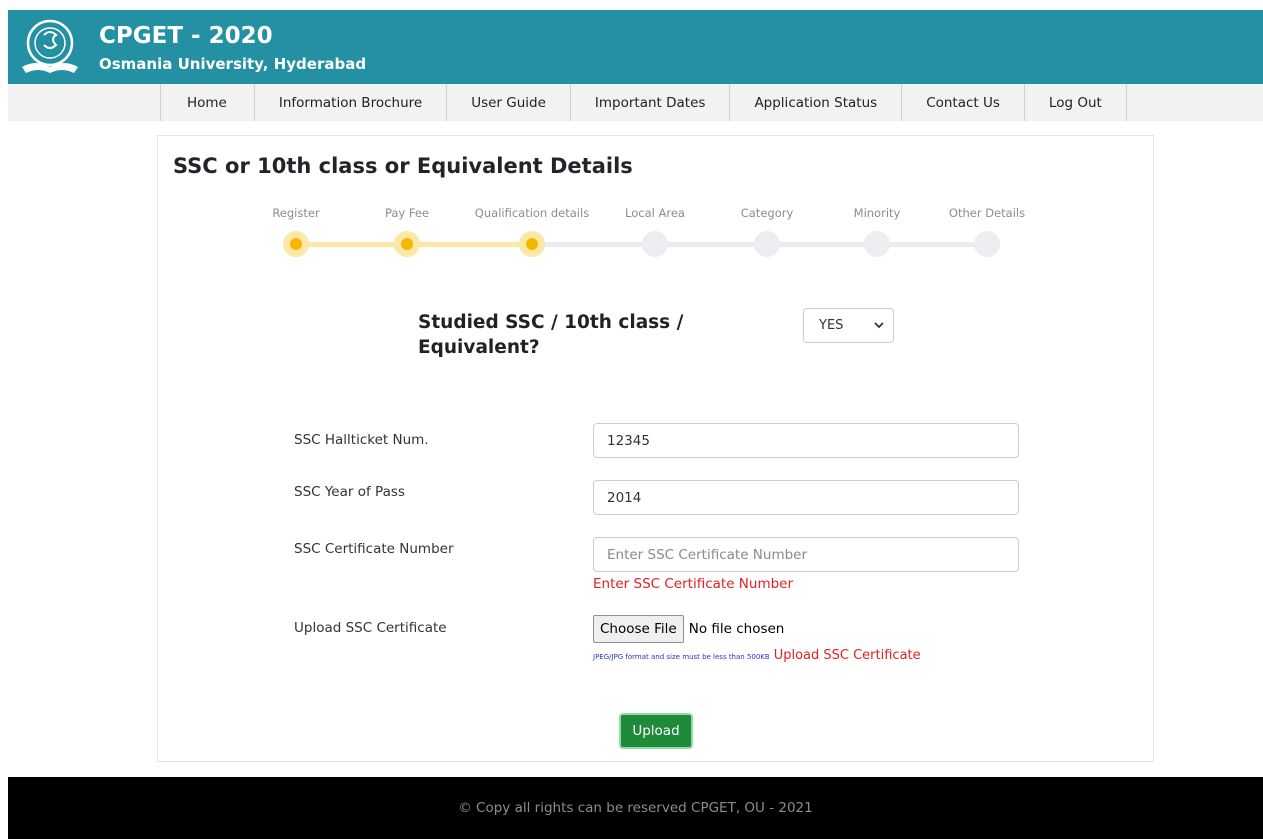  Describe the element at coordinates (374, 549) in the screenshot. I see `certificate-number-label: SSC Certificate Number` at that location.